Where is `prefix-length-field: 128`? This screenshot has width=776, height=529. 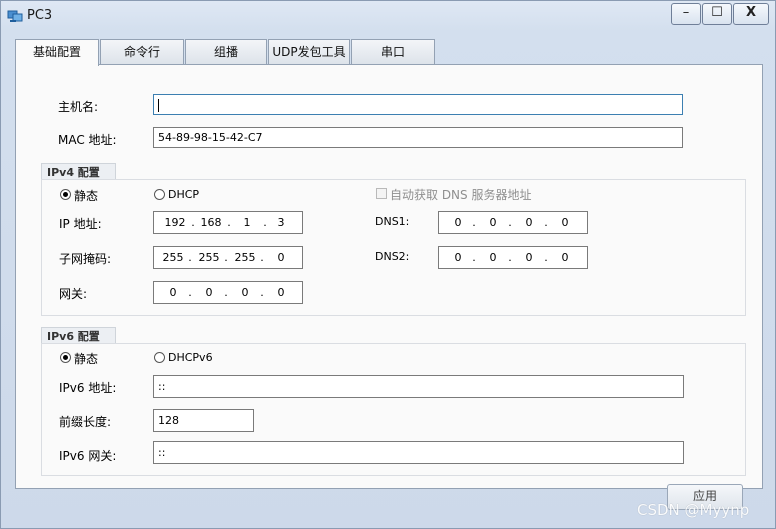 prefix-length-field: 128 is located at coordinates (203, 420).